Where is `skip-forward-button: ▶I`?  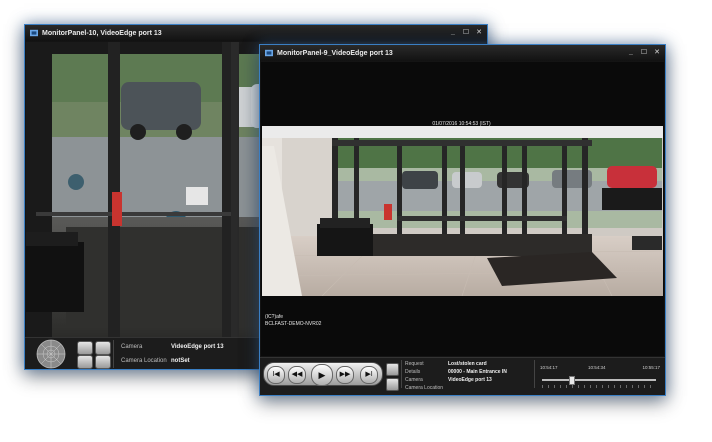
skip-forward-button: ▶I is located at coordinates (369, 375).